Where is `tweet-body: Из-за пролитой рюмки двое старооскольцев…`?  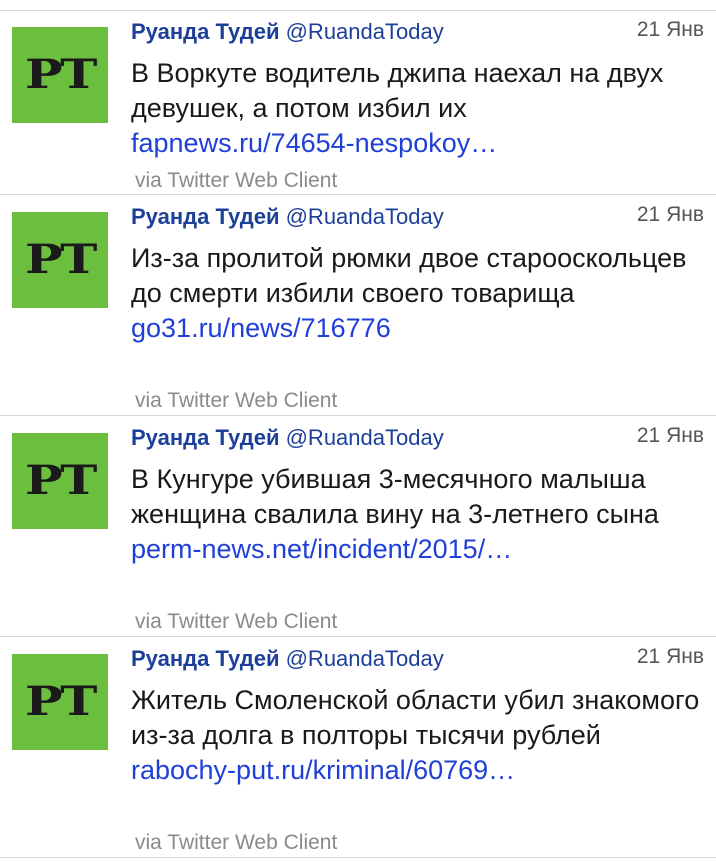
tweet-body: Из-за пролитой рюмки двое старооскольцев… is located at coordinates (418, 293).